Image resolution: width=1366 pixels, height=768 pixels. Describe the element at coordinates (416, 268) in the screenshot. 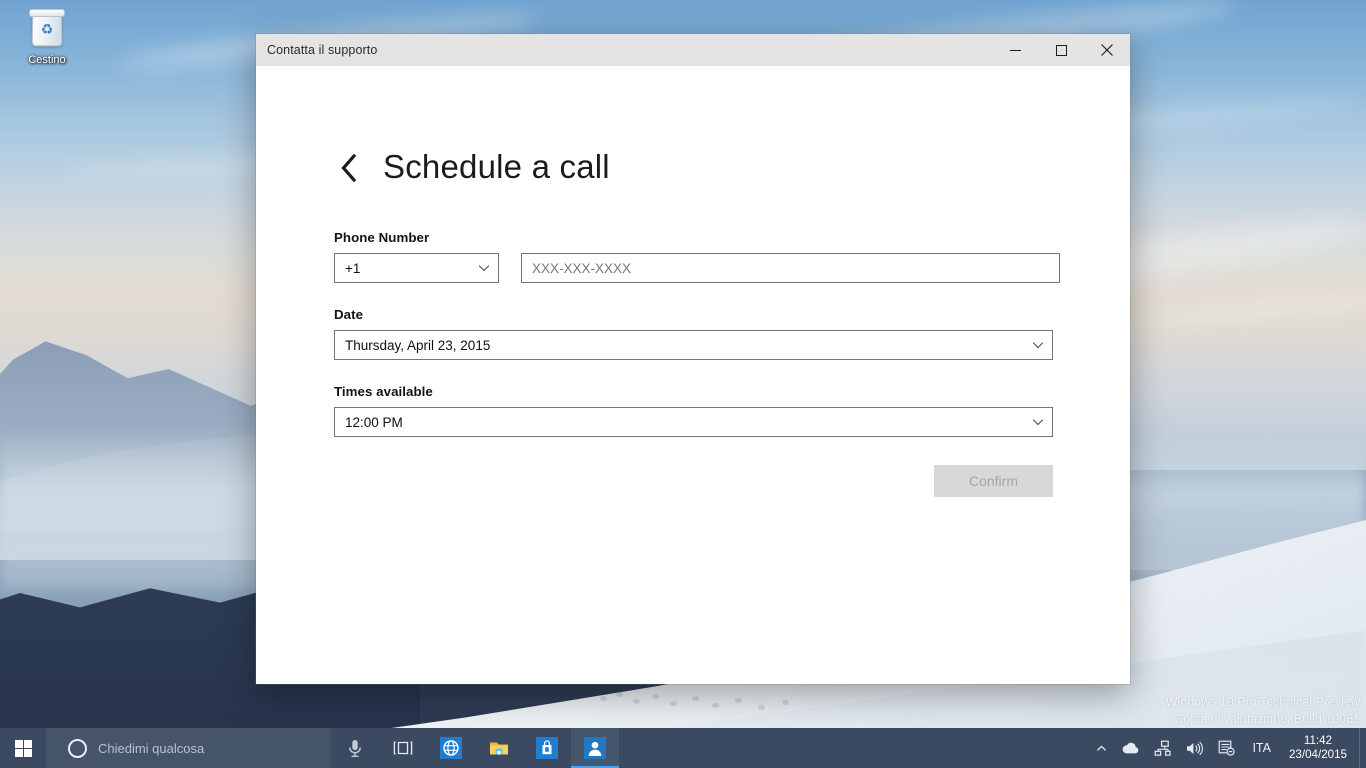

I see `country-code-select: +1` at that location.